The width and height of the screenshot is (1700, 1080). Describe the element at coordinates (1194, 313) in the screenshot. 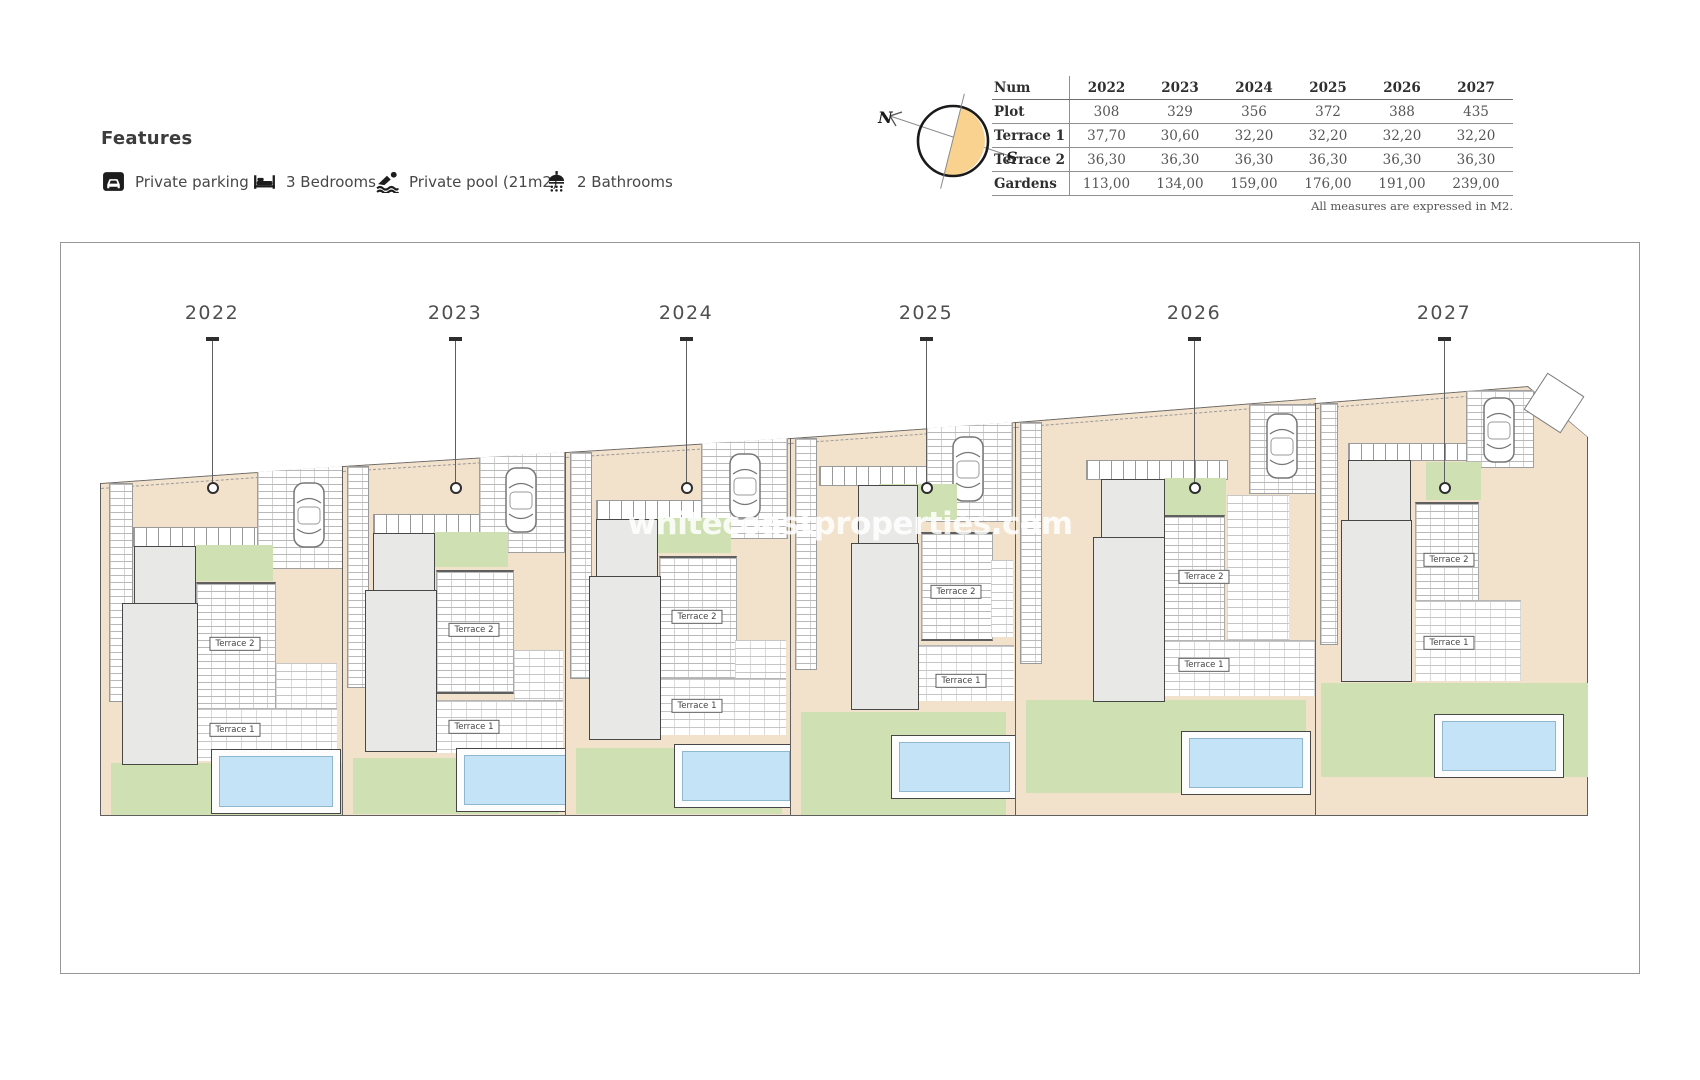

I see `plot-label: 2026` at that location.